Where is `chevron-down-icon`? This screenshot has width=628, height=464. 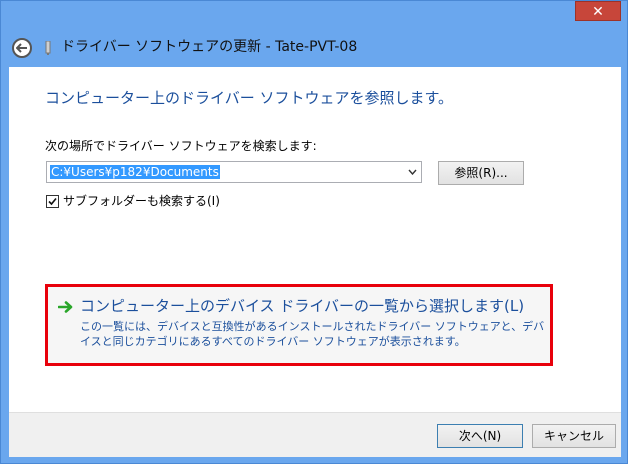 chevron-down-icon is located at coordinates (412, 172).